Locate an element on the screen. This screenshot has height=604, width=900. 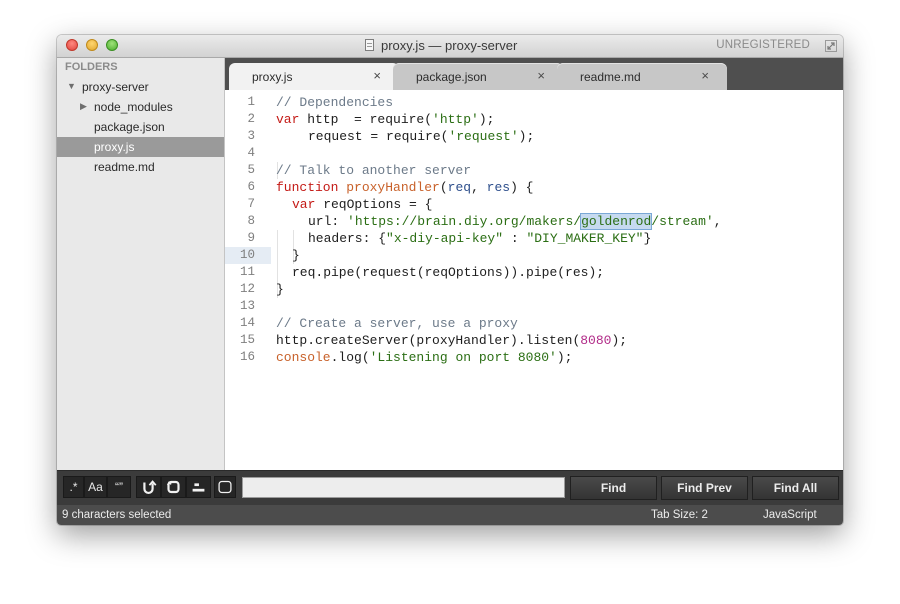
line-number: 11 is located at coordinates (247, 272).